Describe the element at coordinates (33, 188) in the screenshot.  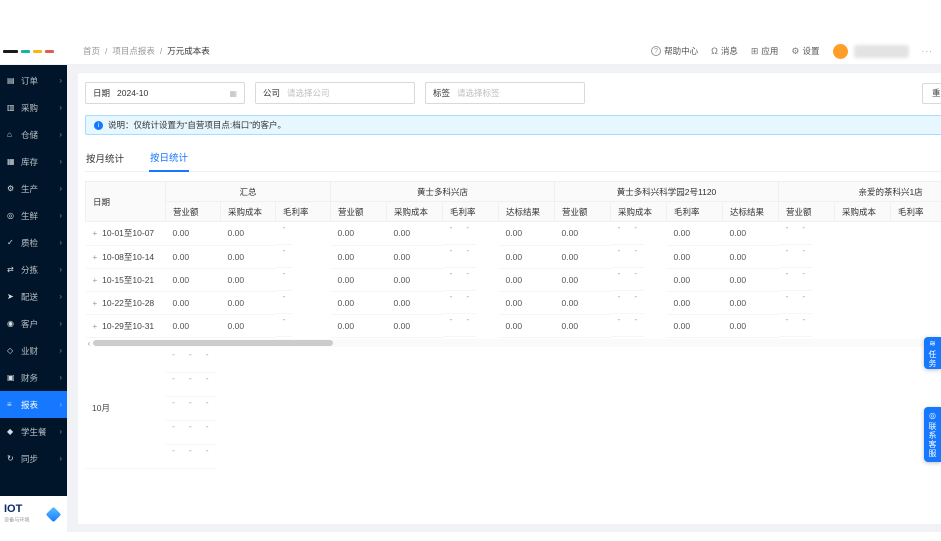
I see `sidebar-item-5: ⚙ 生产 ›` at that location.